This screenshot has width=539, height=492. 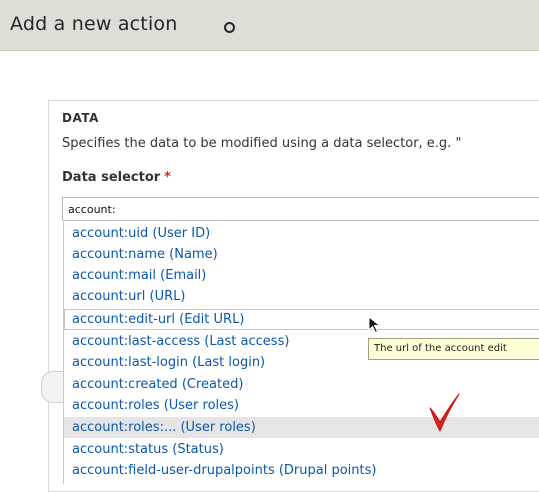 What do you see at coordinates (301, 405) in the screenshot?
I see `autocomplete-item-roles: account:roles (User roles)` at bounding box center [301, 405].